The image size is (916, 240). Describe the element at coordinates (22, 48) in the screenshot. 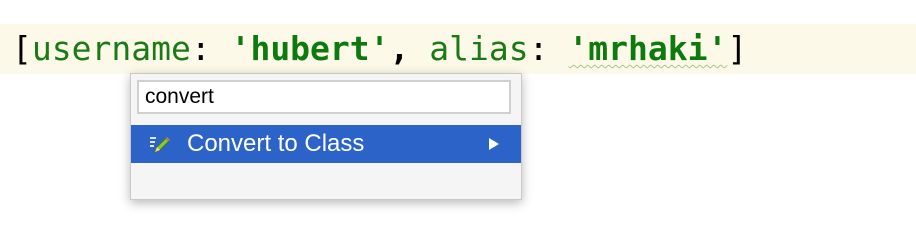

I see `open-bracket: [` at that location.